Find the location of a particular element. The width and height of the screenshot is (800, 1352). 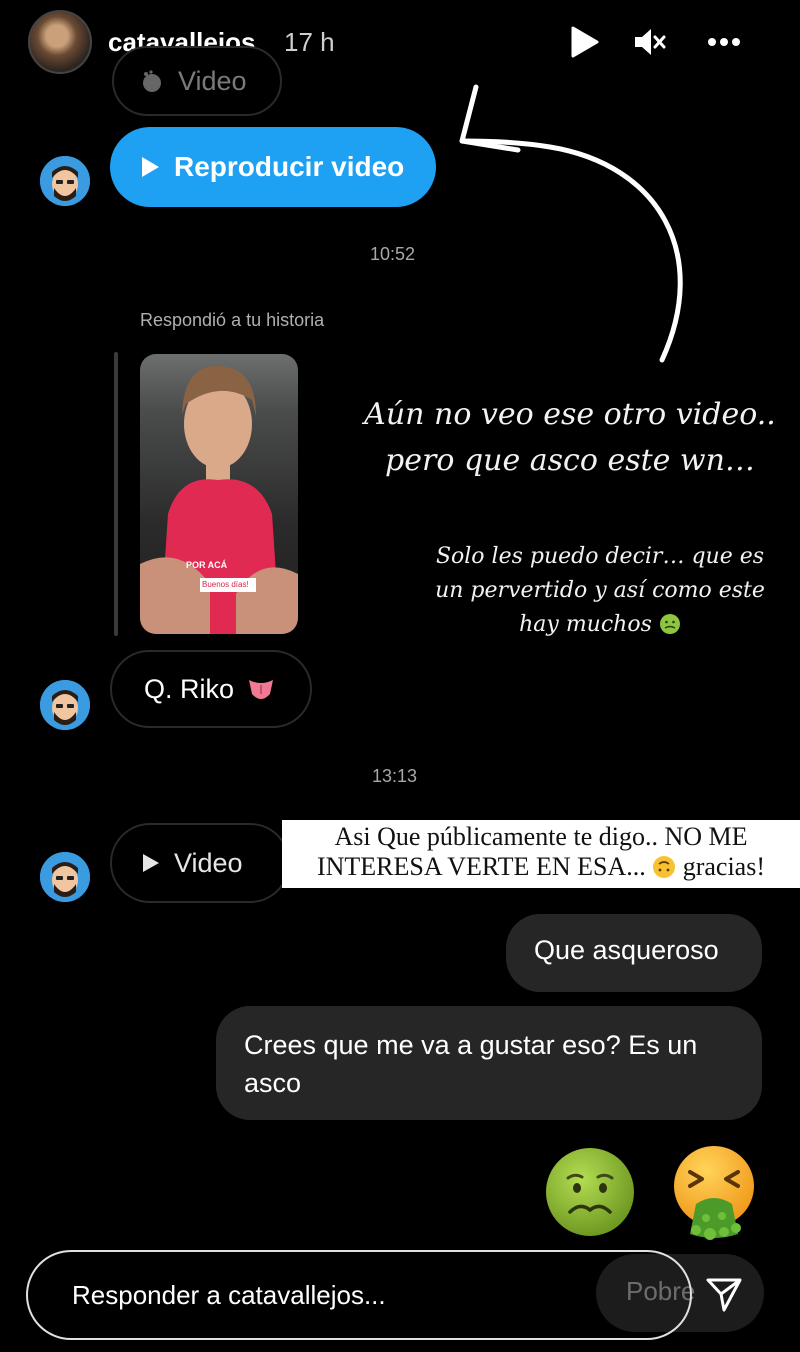

send-button is located at coordinates (724, 1294).